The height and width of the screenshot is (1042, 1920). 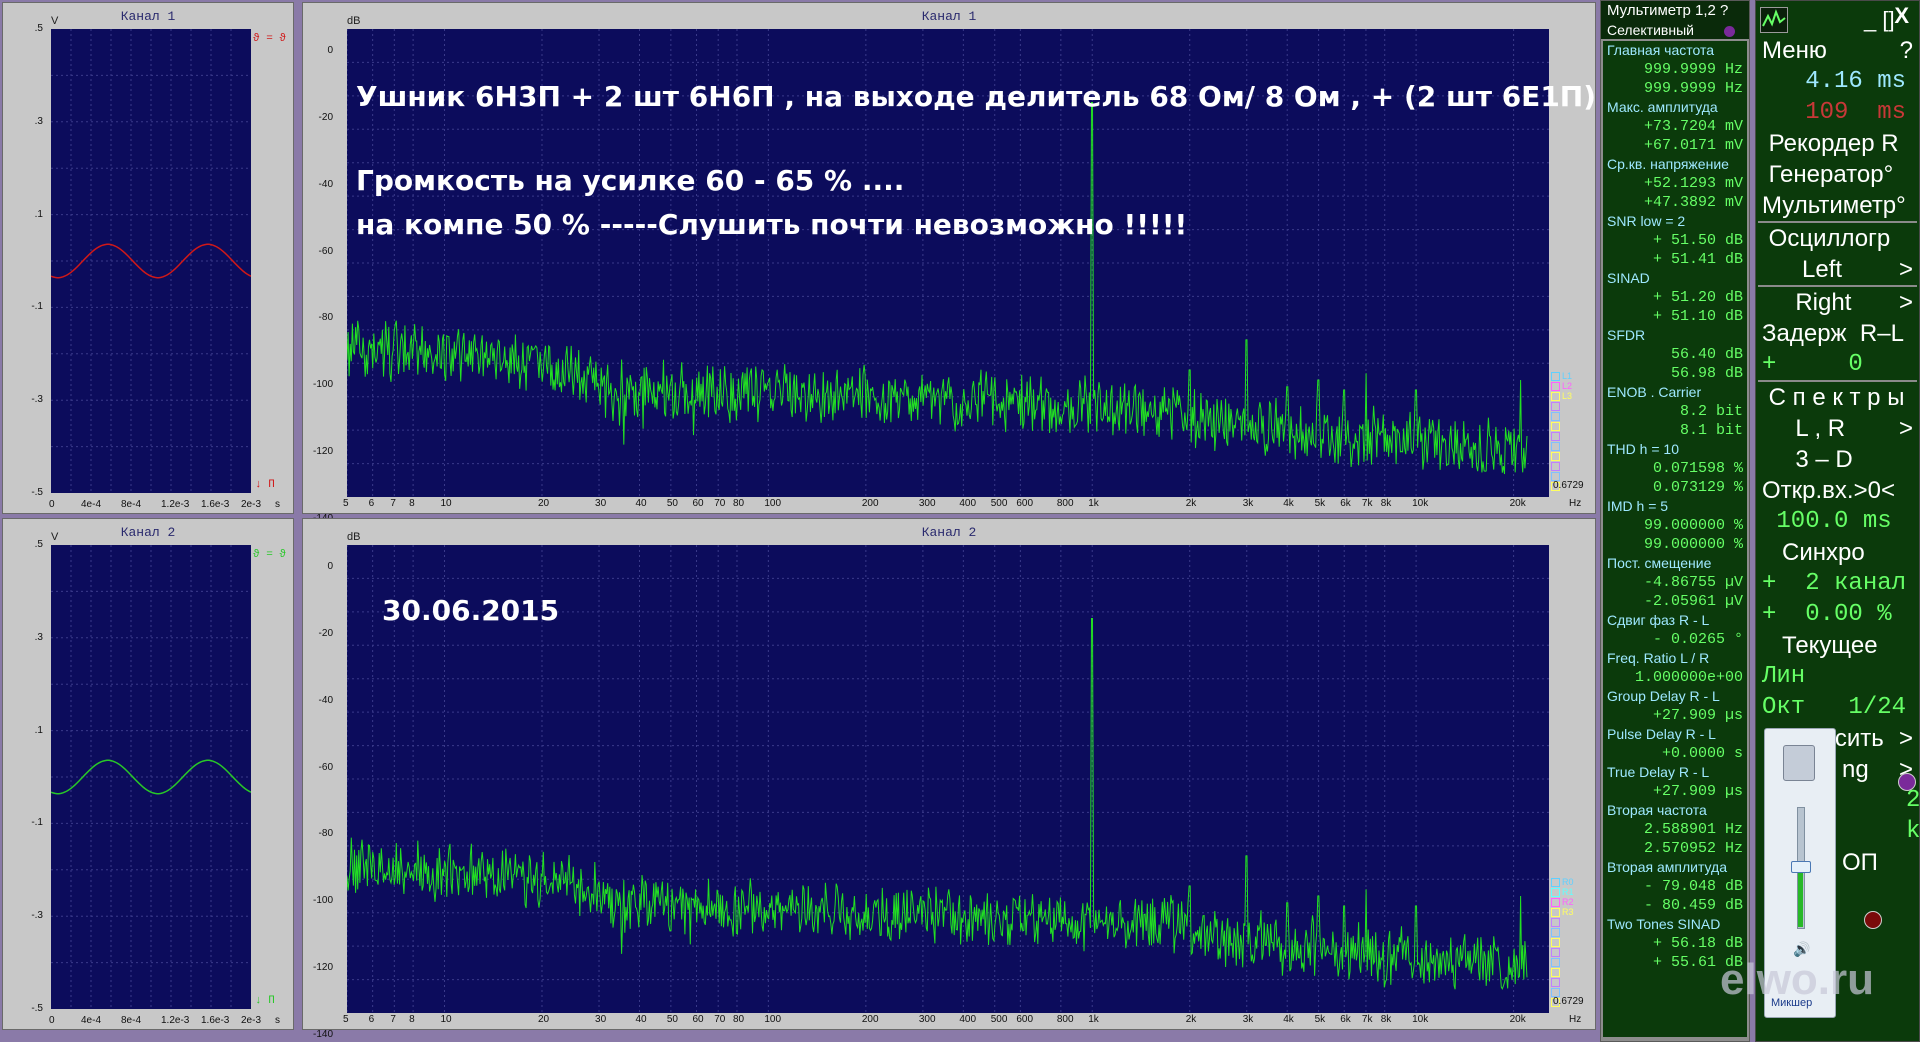 I want to click on measurement-label: ENOB . Carrier, so click(x=1675, y=392).